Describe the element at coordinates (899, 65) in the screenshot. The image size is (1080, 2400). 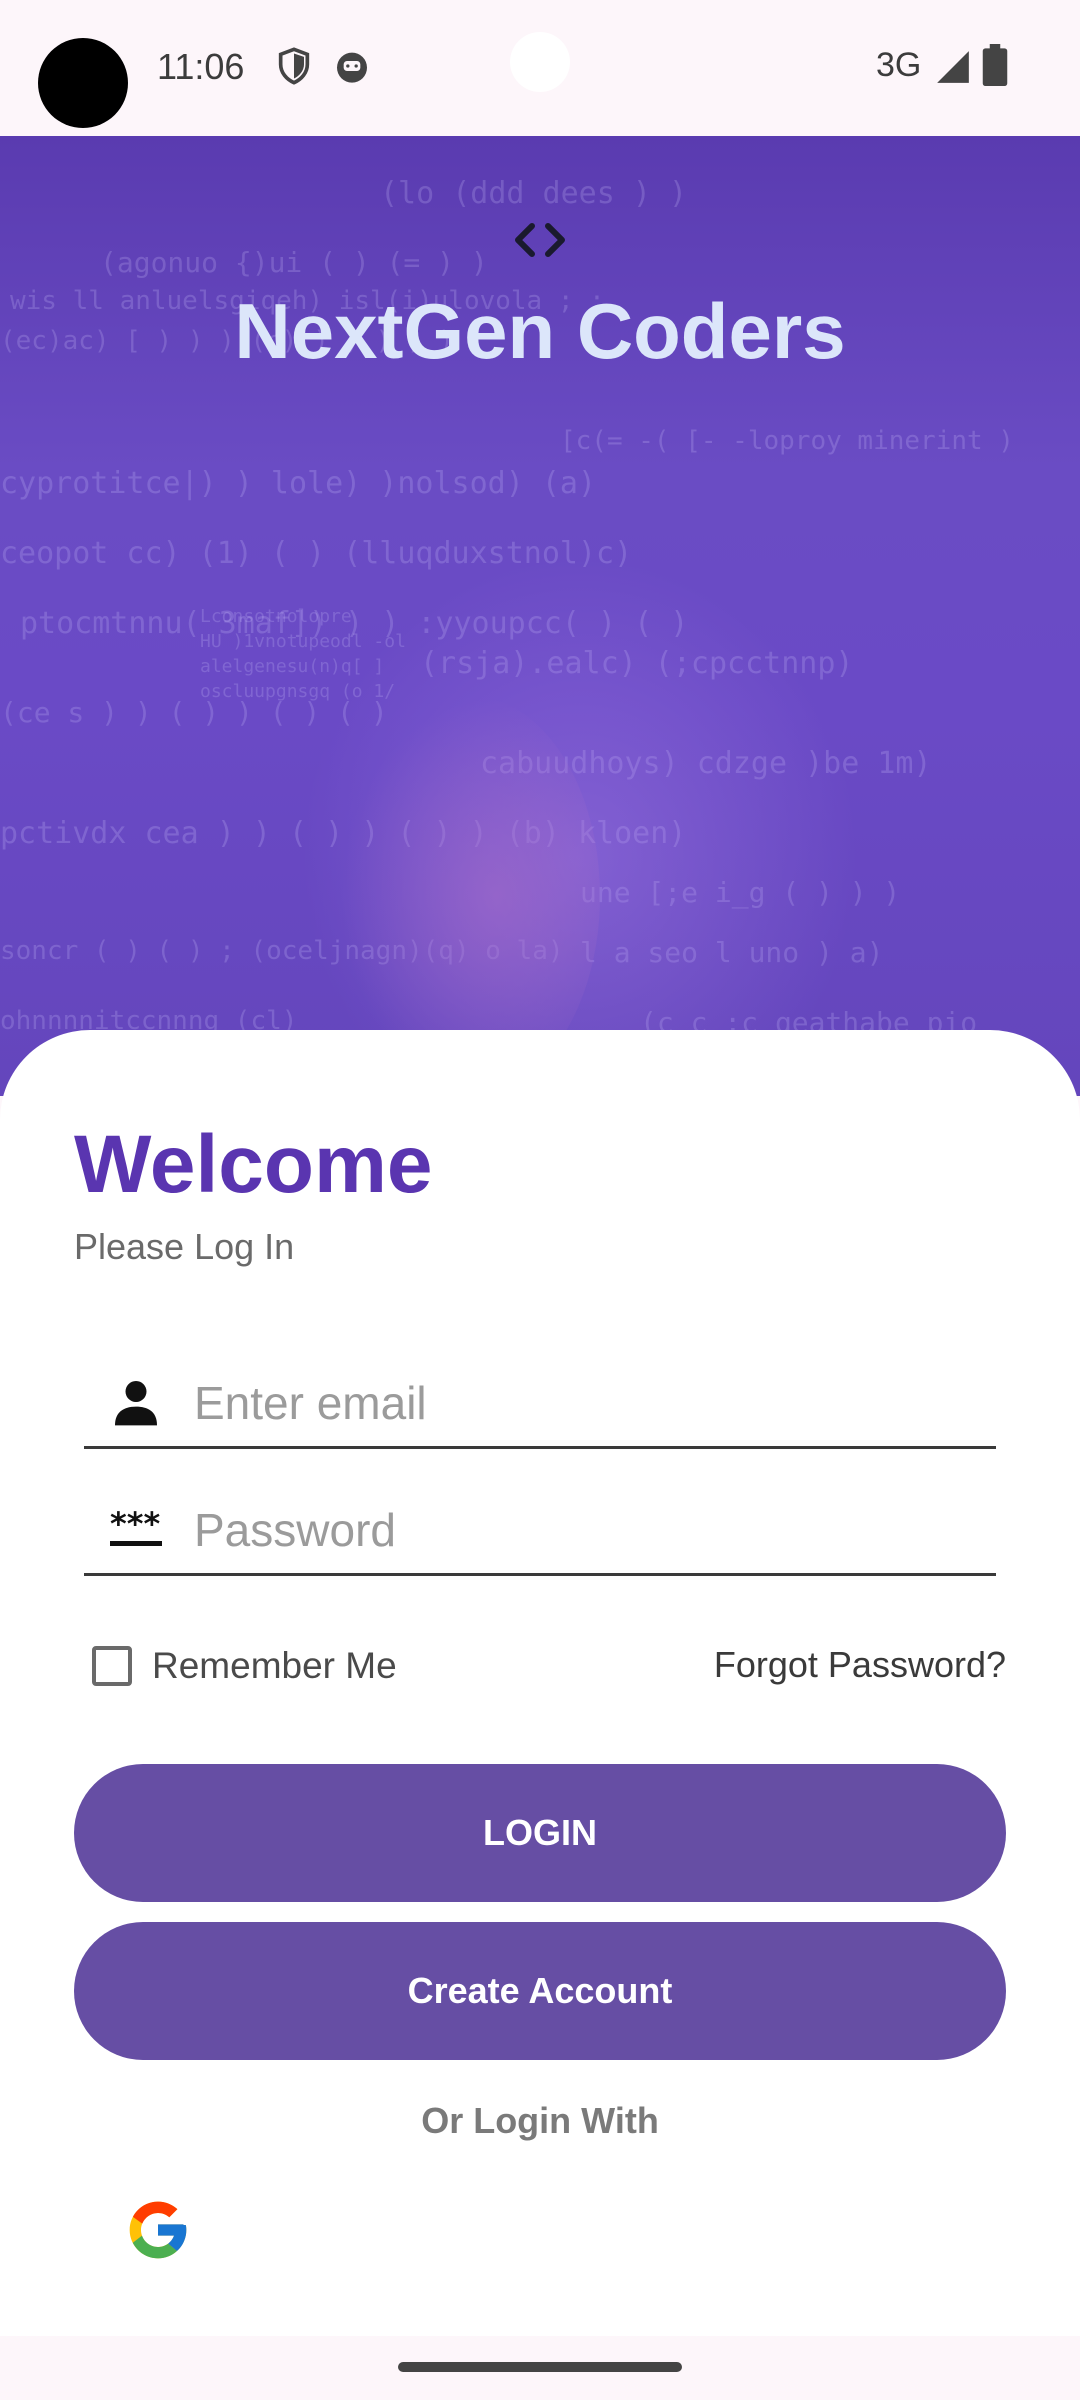
I see `network-type: 3G` at that location.